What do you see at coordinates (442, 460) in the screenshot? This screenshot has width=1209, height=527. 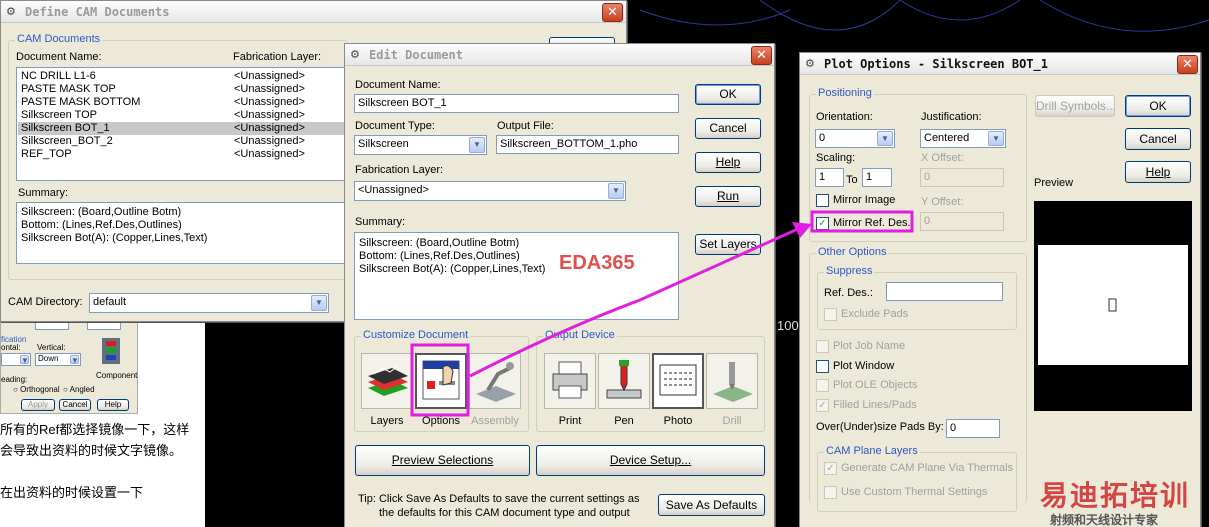 I see `preview-selections-button: Preview Selections` at bounding box center [442, 460].